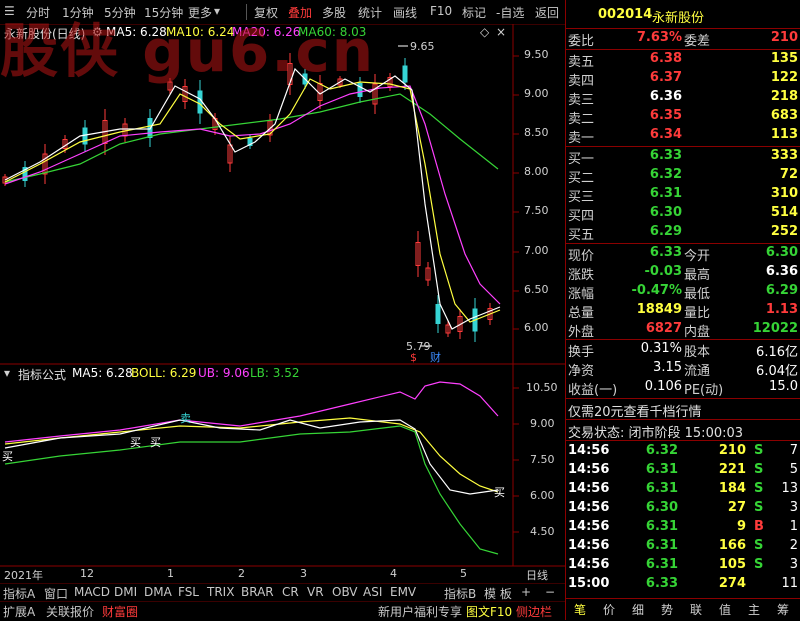  What do you see at coordinates (697, 294) in the screenshot?
I see `stat-label: 最低` at bounding box center [697, 294].